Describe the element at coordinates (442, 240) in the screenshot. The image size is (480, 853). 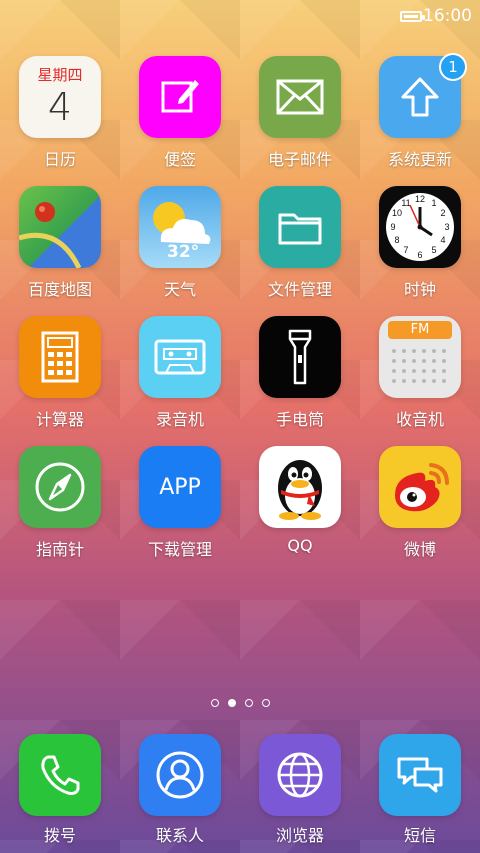
I see `svg-text: 4` at that location.